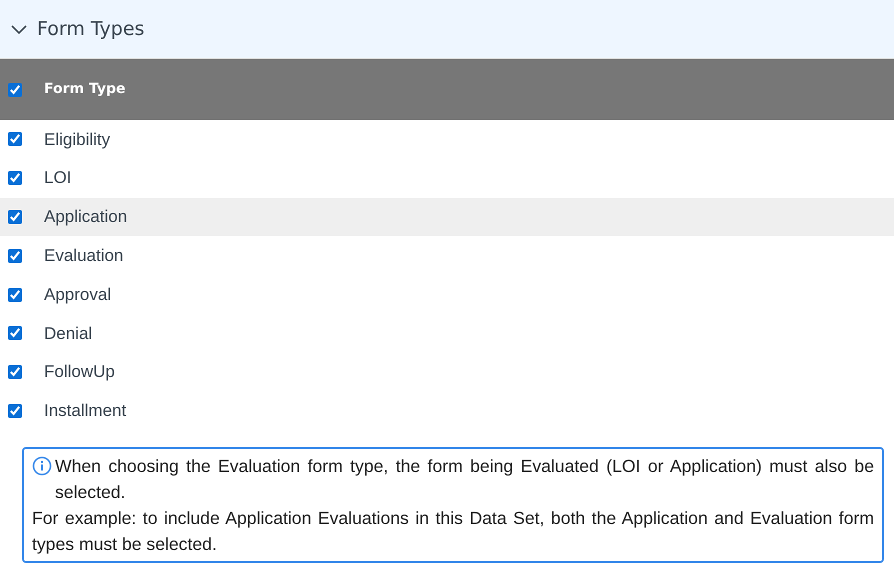  Describe the element at coordinates (85, 89) in the screenshot. I see `column-header: Form Type` at that location.